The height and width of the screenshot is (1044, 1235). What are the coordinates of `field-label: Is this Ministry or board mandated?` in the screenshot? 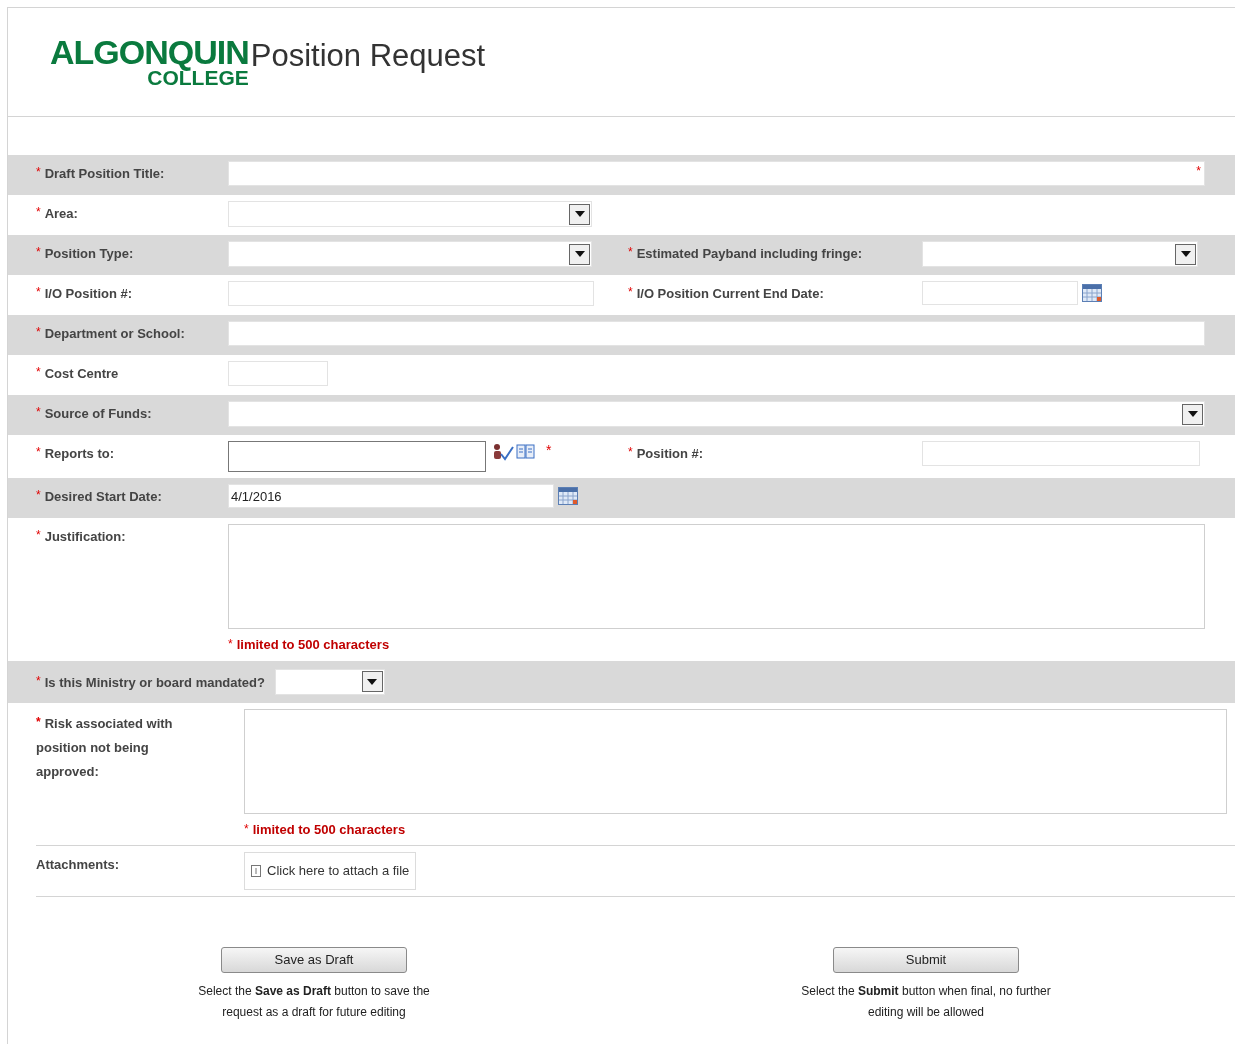 It's located at (154, 682).